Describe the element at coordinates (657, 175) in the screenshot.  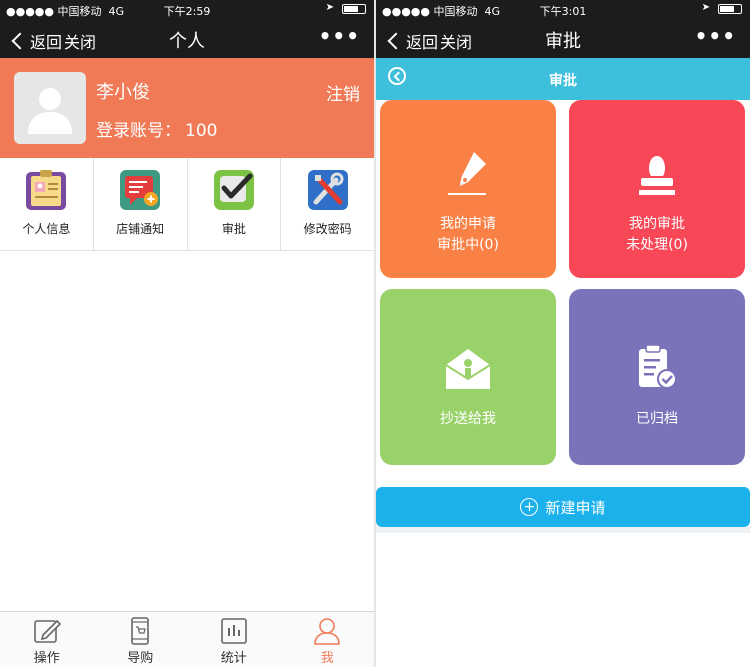
I see `stamp-icon` at that location.